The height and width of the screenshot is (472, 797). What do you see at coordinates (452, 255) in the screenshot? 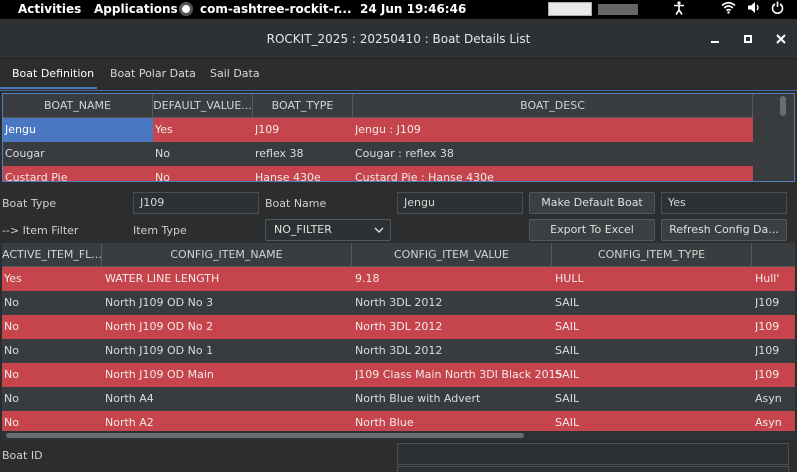
I see `col-config-item-value: CONFIG_ITEM_VALUE` at bounding box center [452, 255].